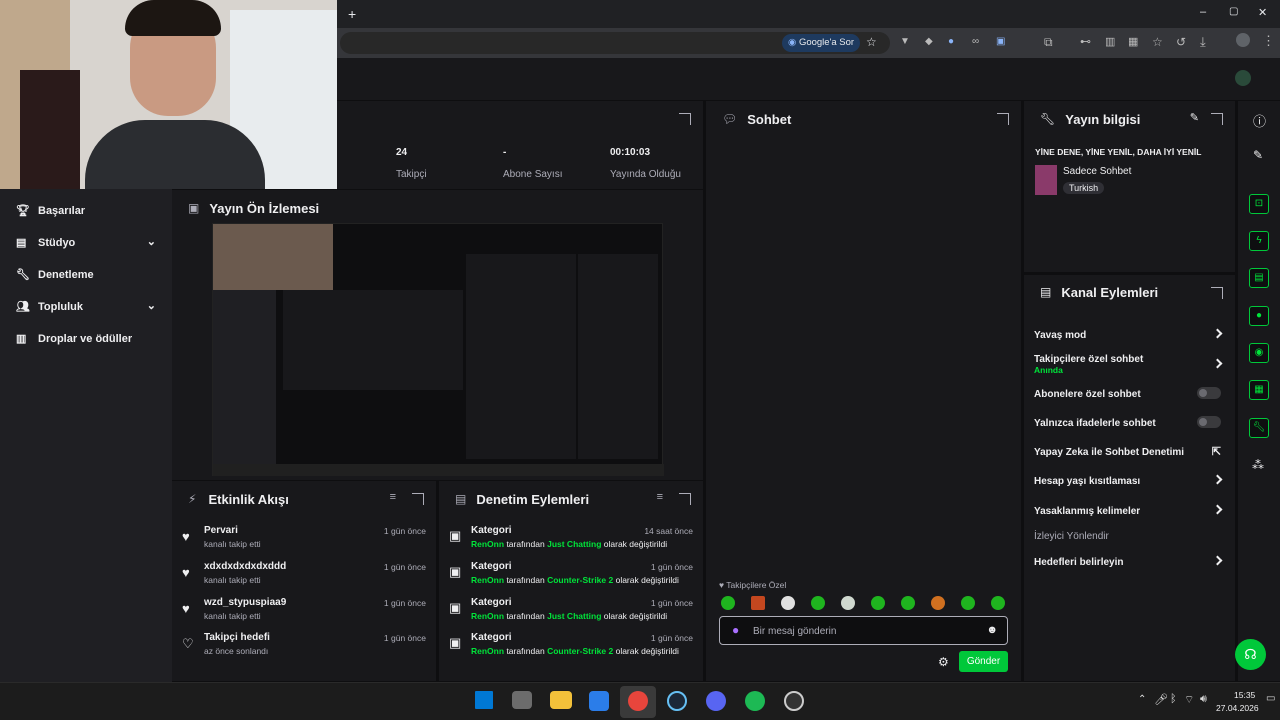  I want to click on tray-chevron-up-icon: ⌃, so click(1142, 699).